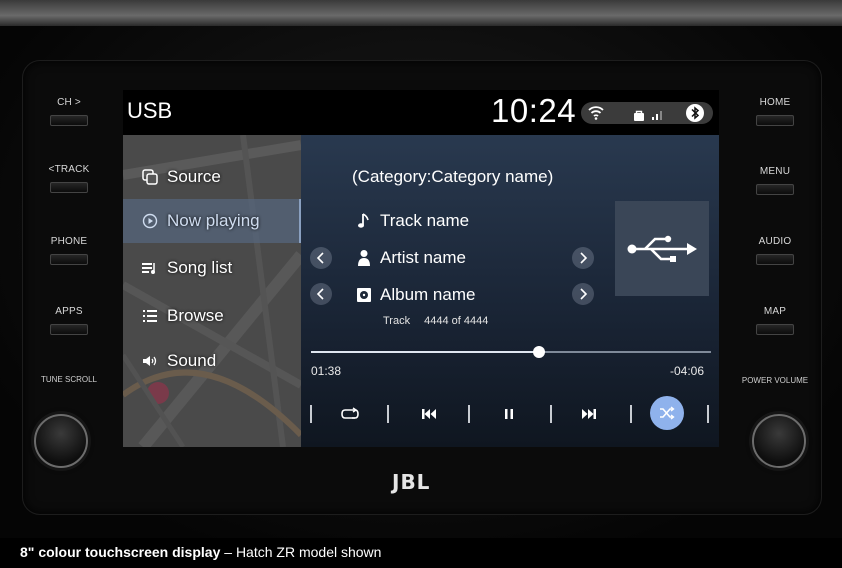 The width and height of the screenshot is (842, 568). I want to click on menu-item-sound-label: Sound, so click(192, 360).